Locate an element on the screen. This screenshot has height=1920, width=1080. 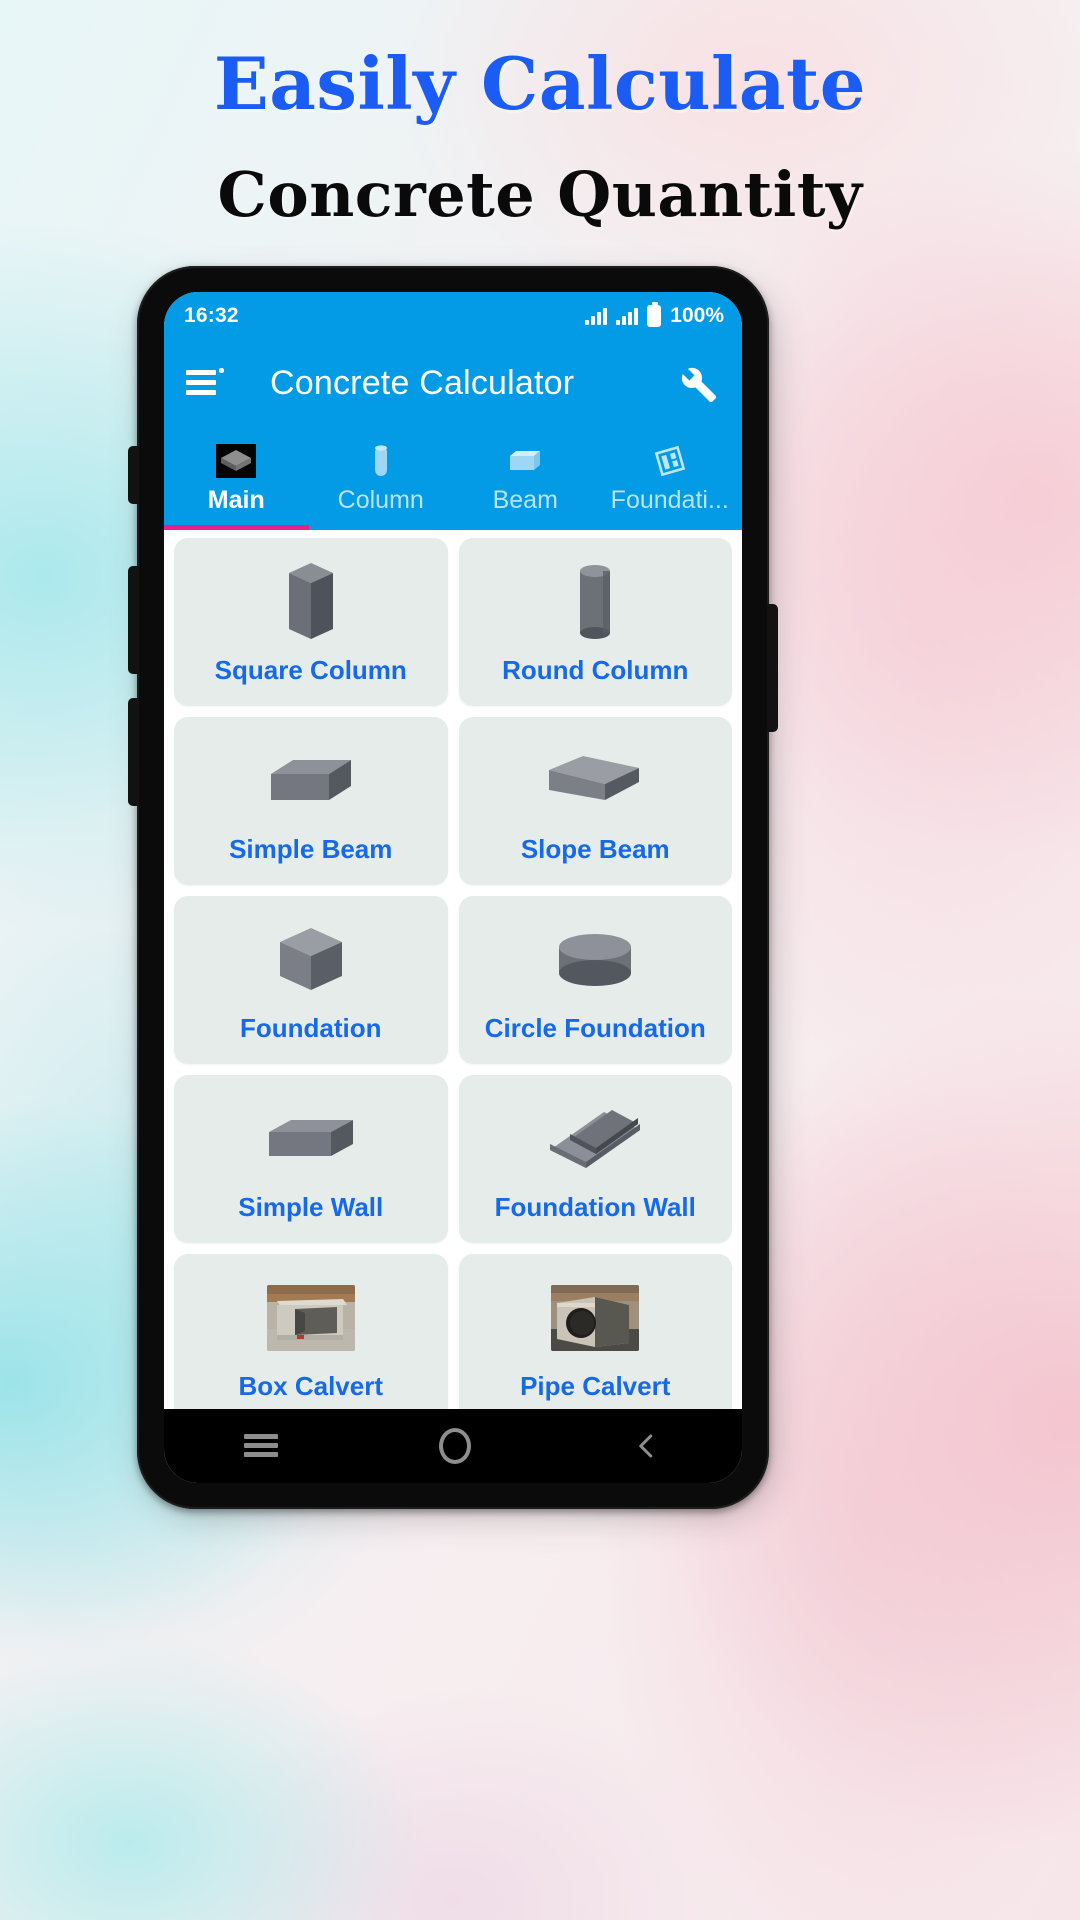
square-column-3d-icon is located at coordinates (311, 602).